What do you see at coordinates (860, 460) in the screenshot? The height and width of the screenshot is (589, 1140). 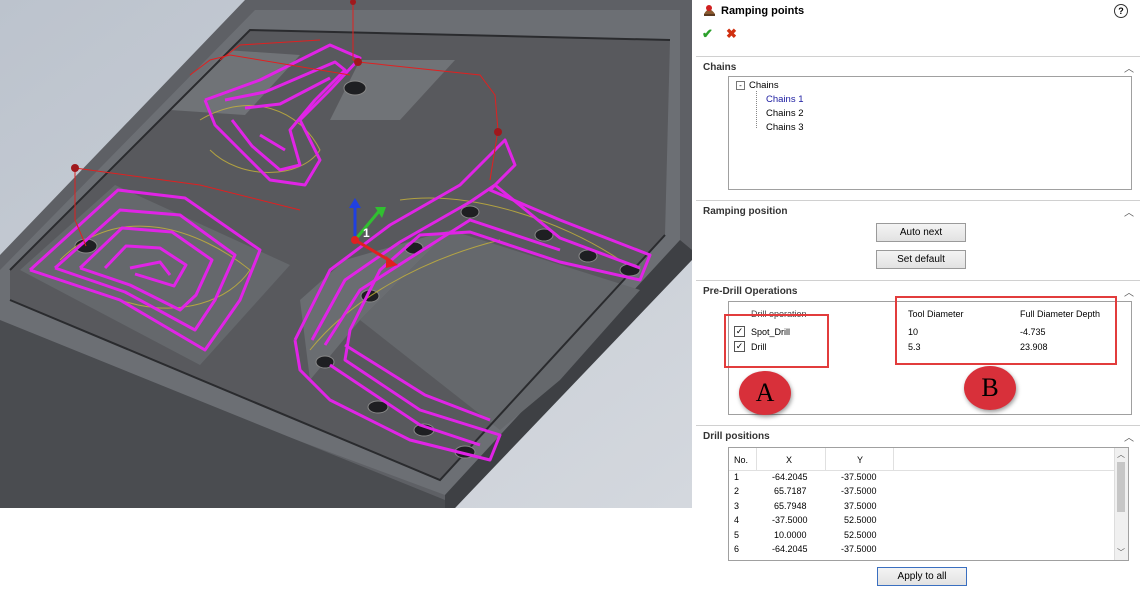 I see `col-header-y: Y` at bounding box center [860, 460].